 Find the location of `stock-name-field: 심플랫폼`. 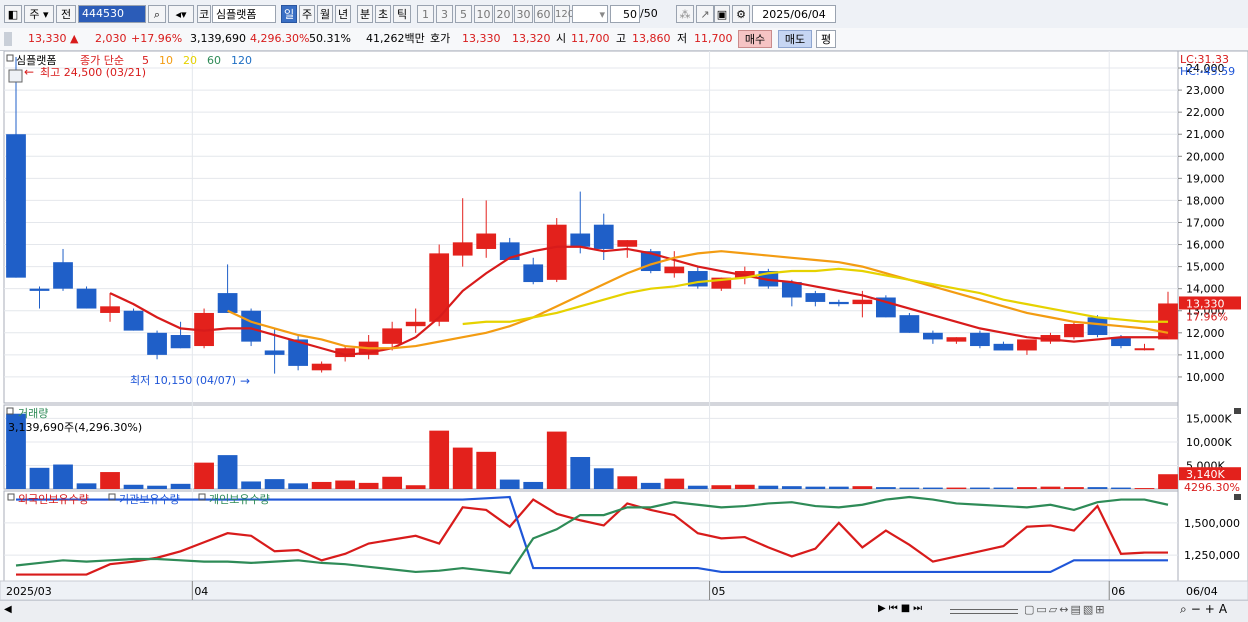

stock-name-field: 심플랫폼 is located at coordinates (244, 14).